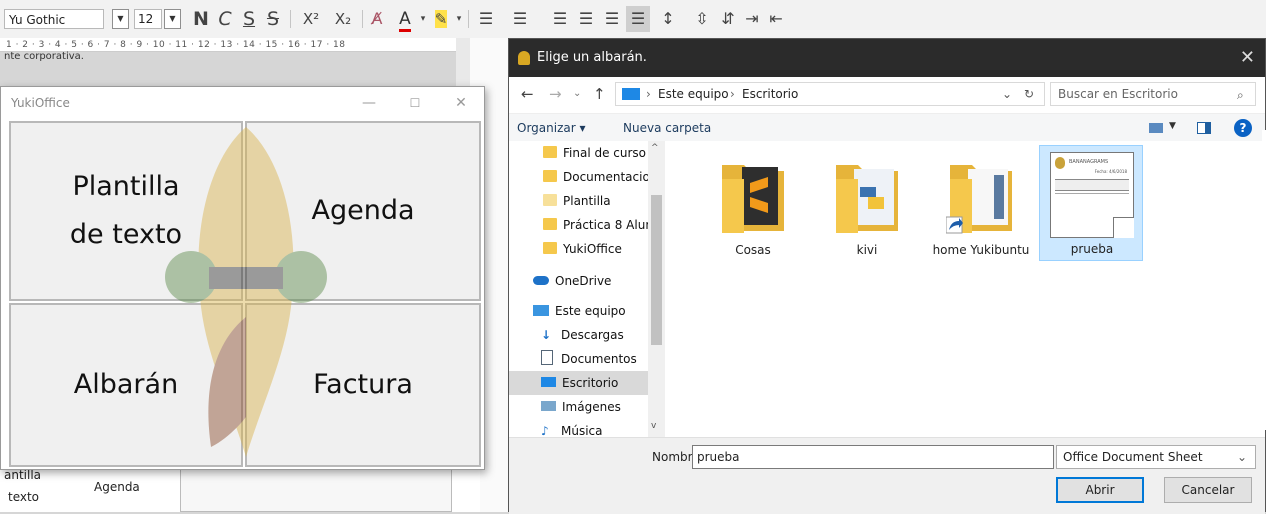  What do you see at coordinates (560, 19) in the screenshot?
I see `align-left-icon: ☰` at bounding box center [560, 19].